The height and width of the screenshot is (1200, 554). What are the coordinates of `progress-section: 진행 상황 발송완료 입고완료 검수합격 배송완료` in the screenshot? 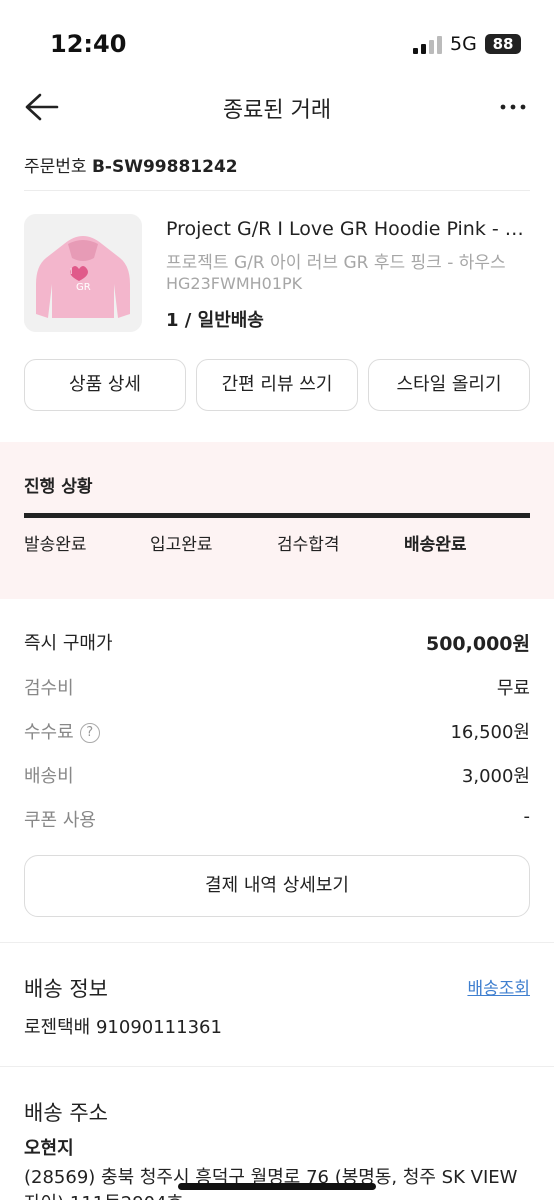 It's located at (277, 520).